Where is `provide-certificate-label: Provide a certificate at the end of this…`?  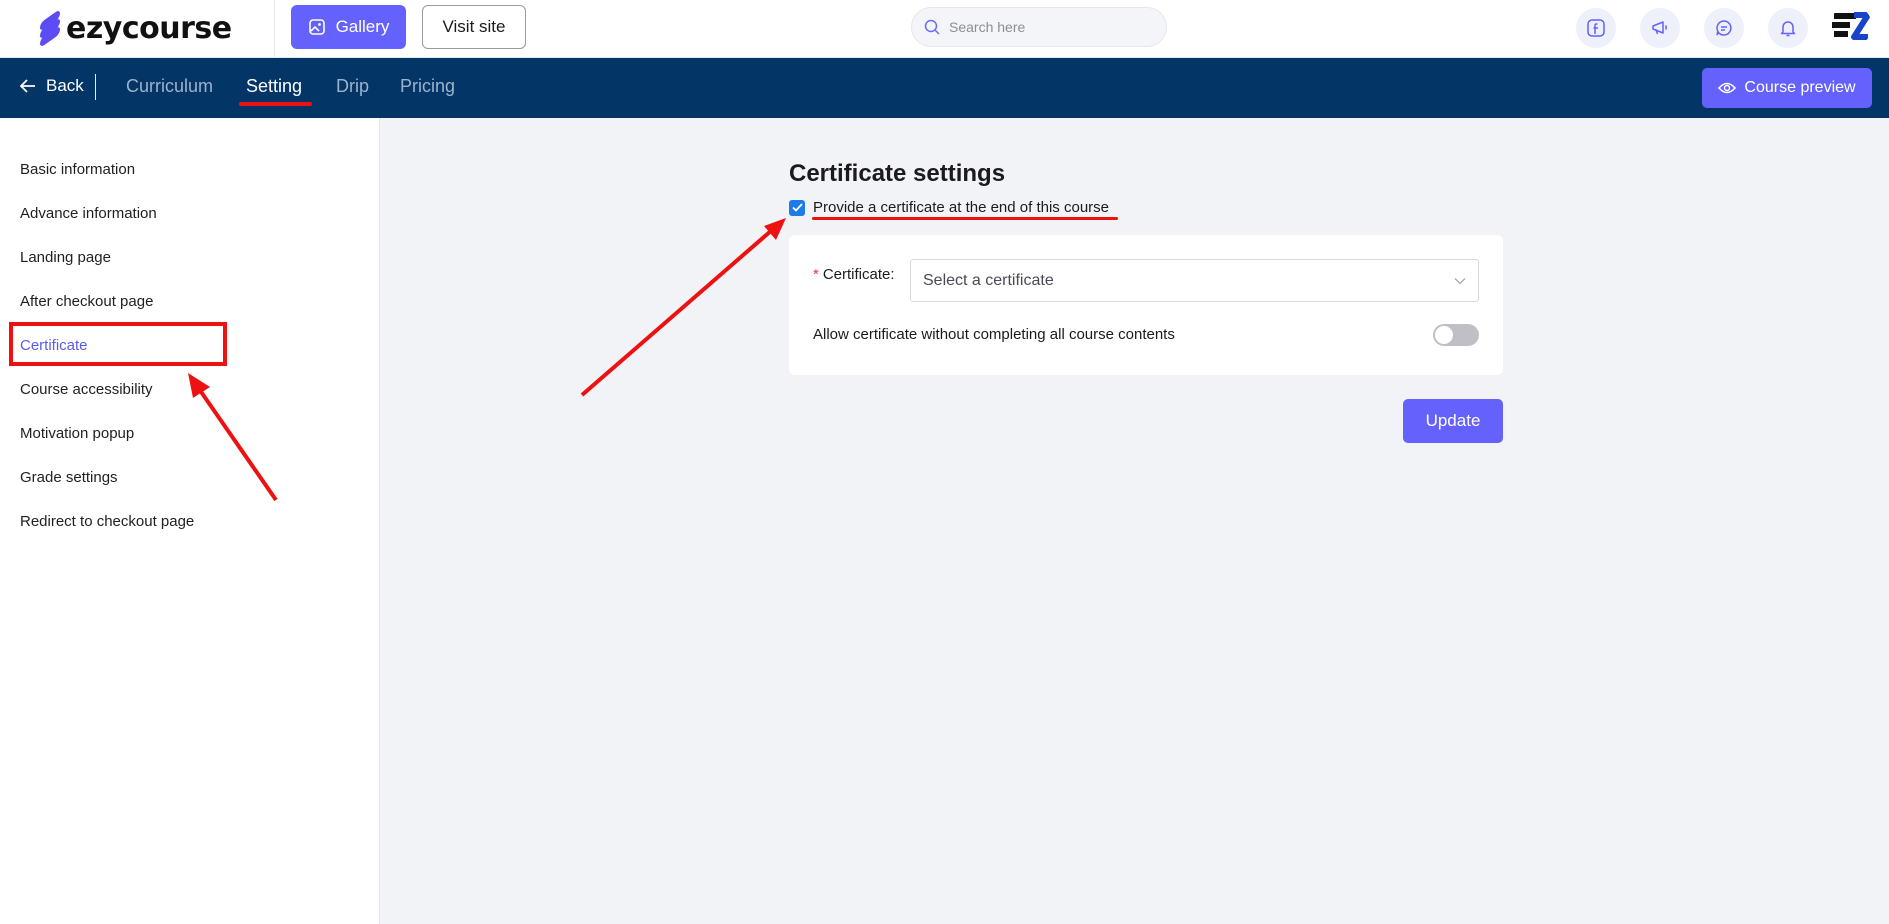 provide-certificate-label: Provide a certificate at the end of this… is located at coordinates (961, 207).